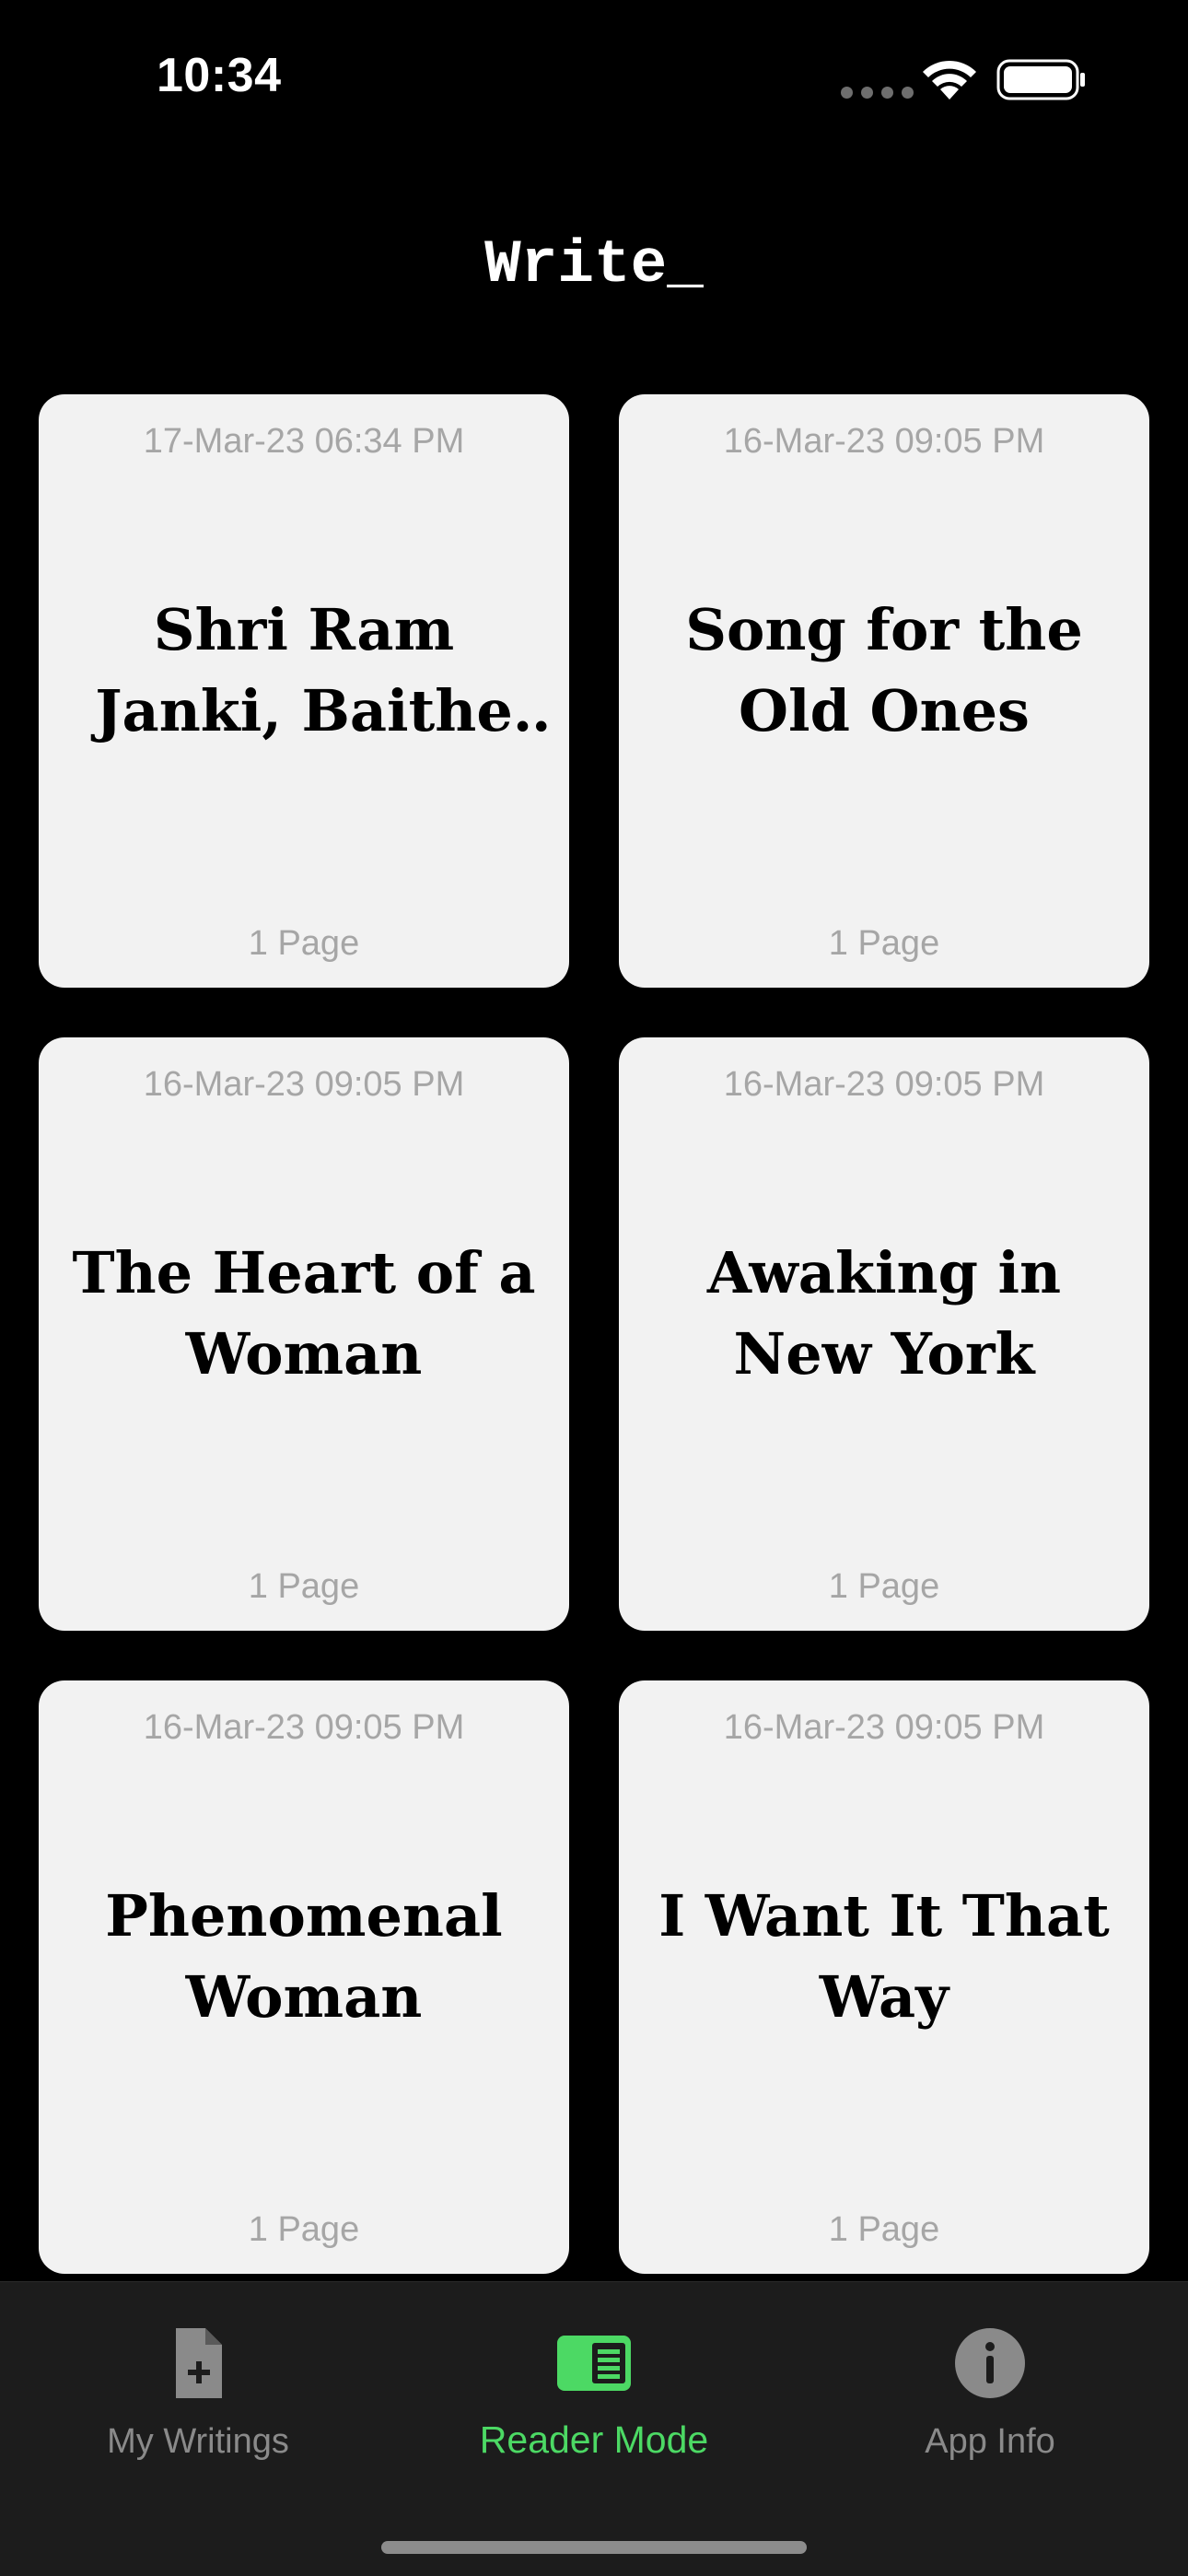  I want to click on tab-reader-mode: Reader Mode, so click(594, 2388).